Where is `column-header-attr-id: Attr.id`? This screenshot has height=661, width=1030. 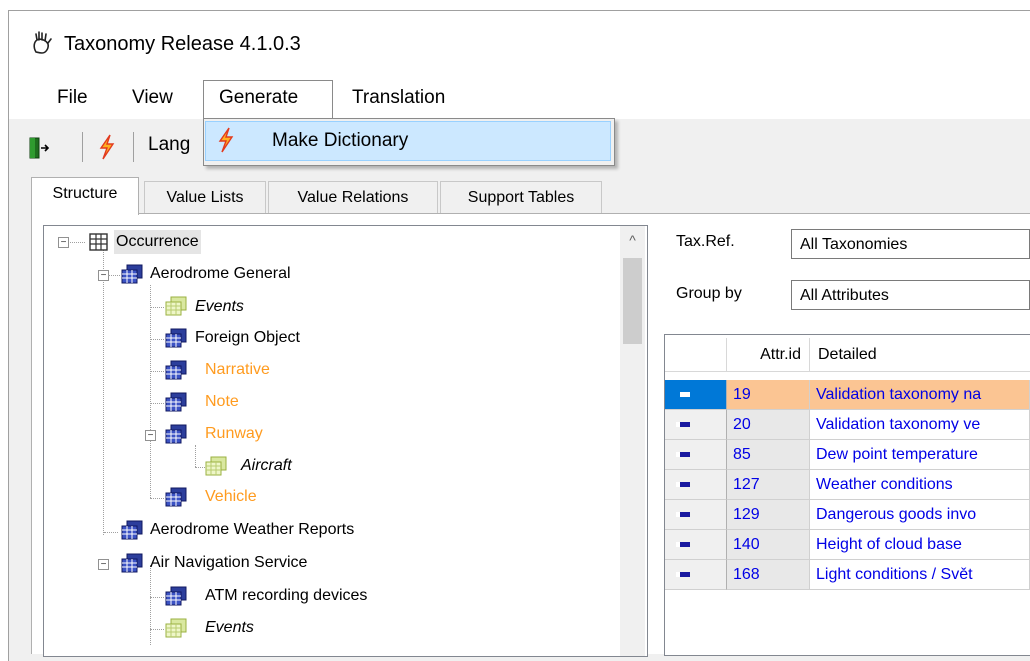 column-header-attr-id: Attr.id is located at coordinates (768, 355).